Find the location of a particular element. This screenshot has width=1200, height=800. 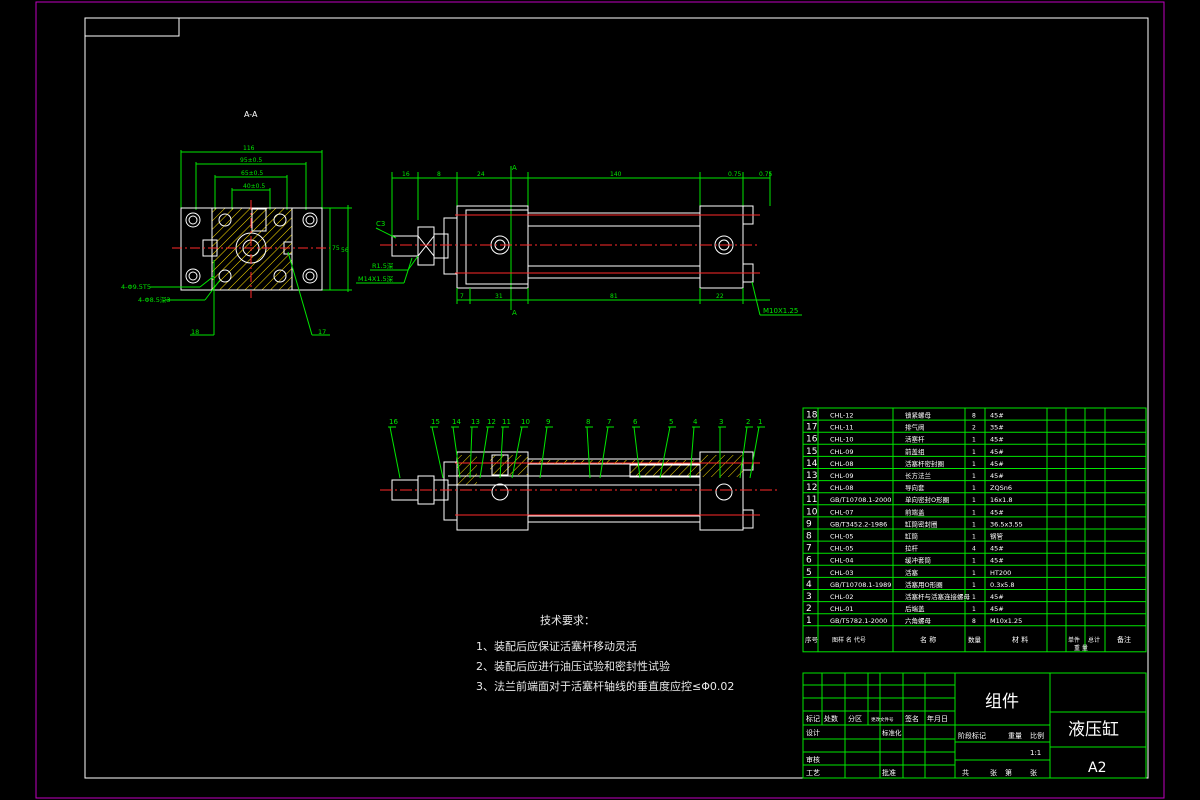

callout-hole2: 4-Φ8.5深3 is located at coordinates (154, 299).